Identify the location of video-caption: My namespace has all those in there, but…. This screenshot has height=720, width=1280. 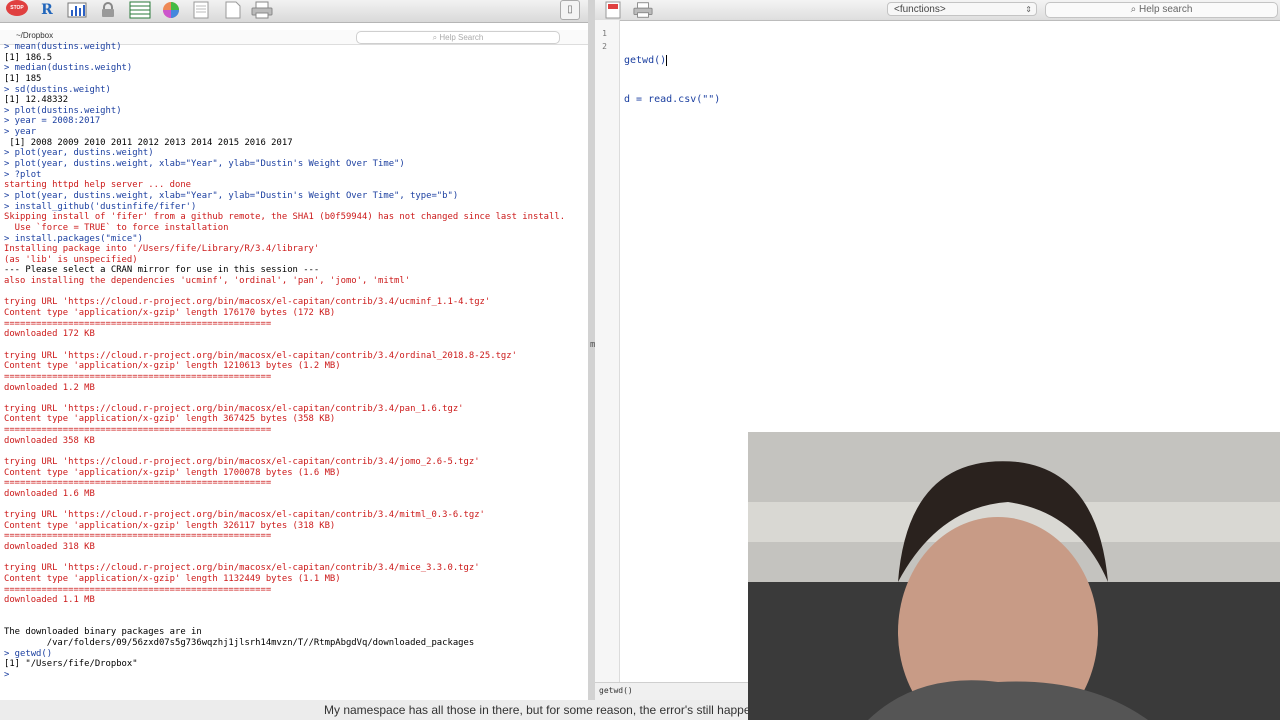
(550, 710).